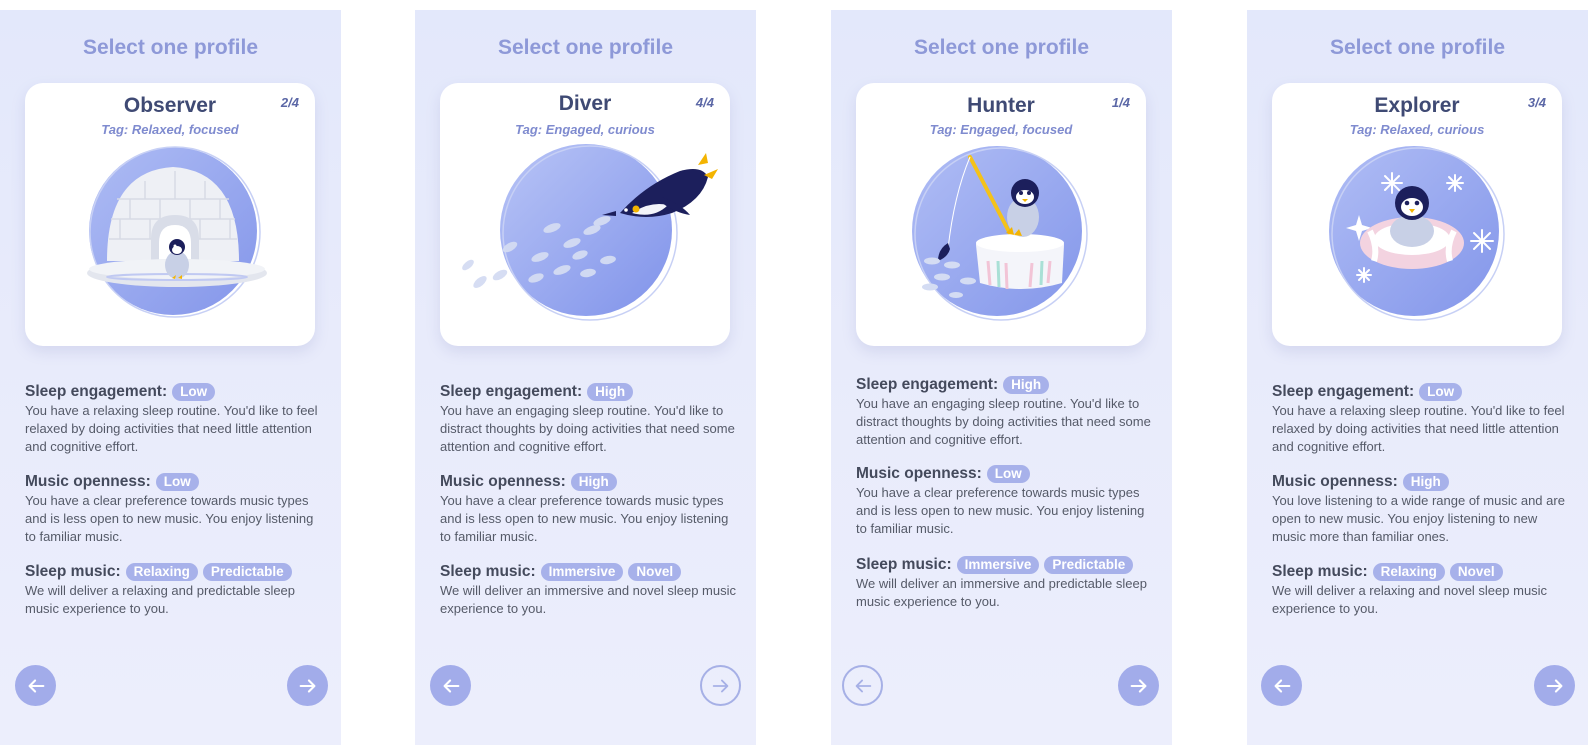 This screenshot has height=745, width=1588. I want to click on profile-card: Hunter 1/4 Tag: Engaged, focused, so click(1001, 214).